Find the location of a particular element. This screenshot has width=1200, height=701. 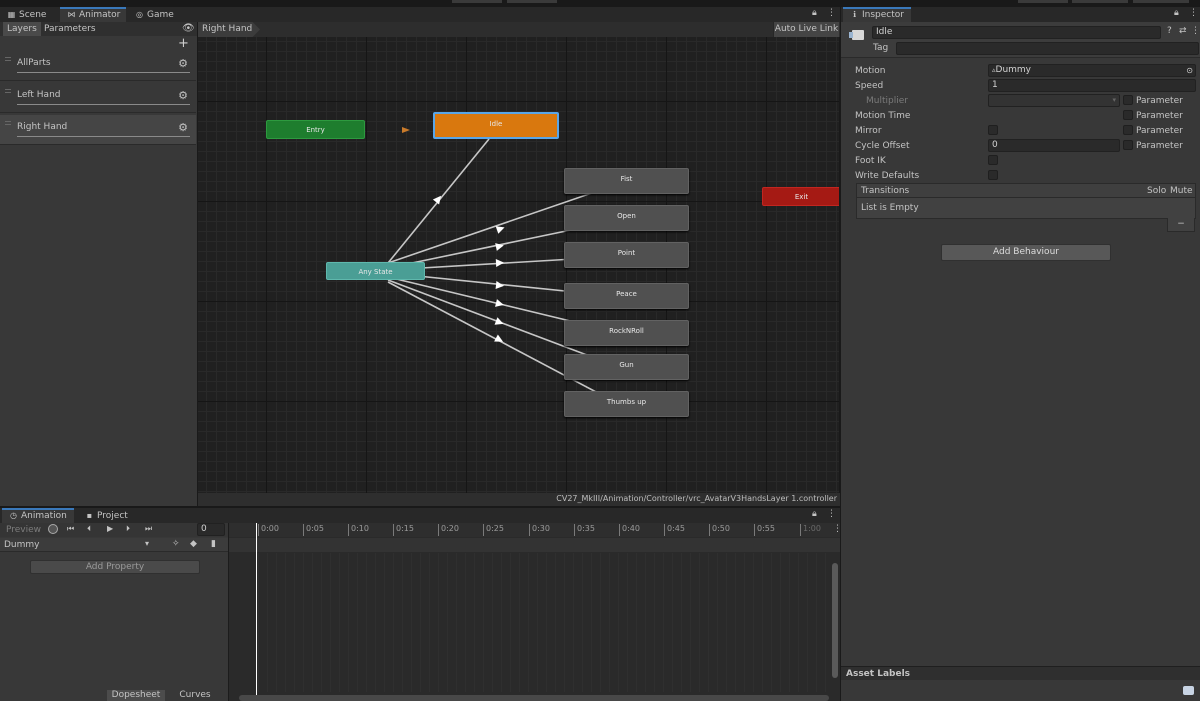

preset-icon: ⇄ is located at coordinates (1183, 31).